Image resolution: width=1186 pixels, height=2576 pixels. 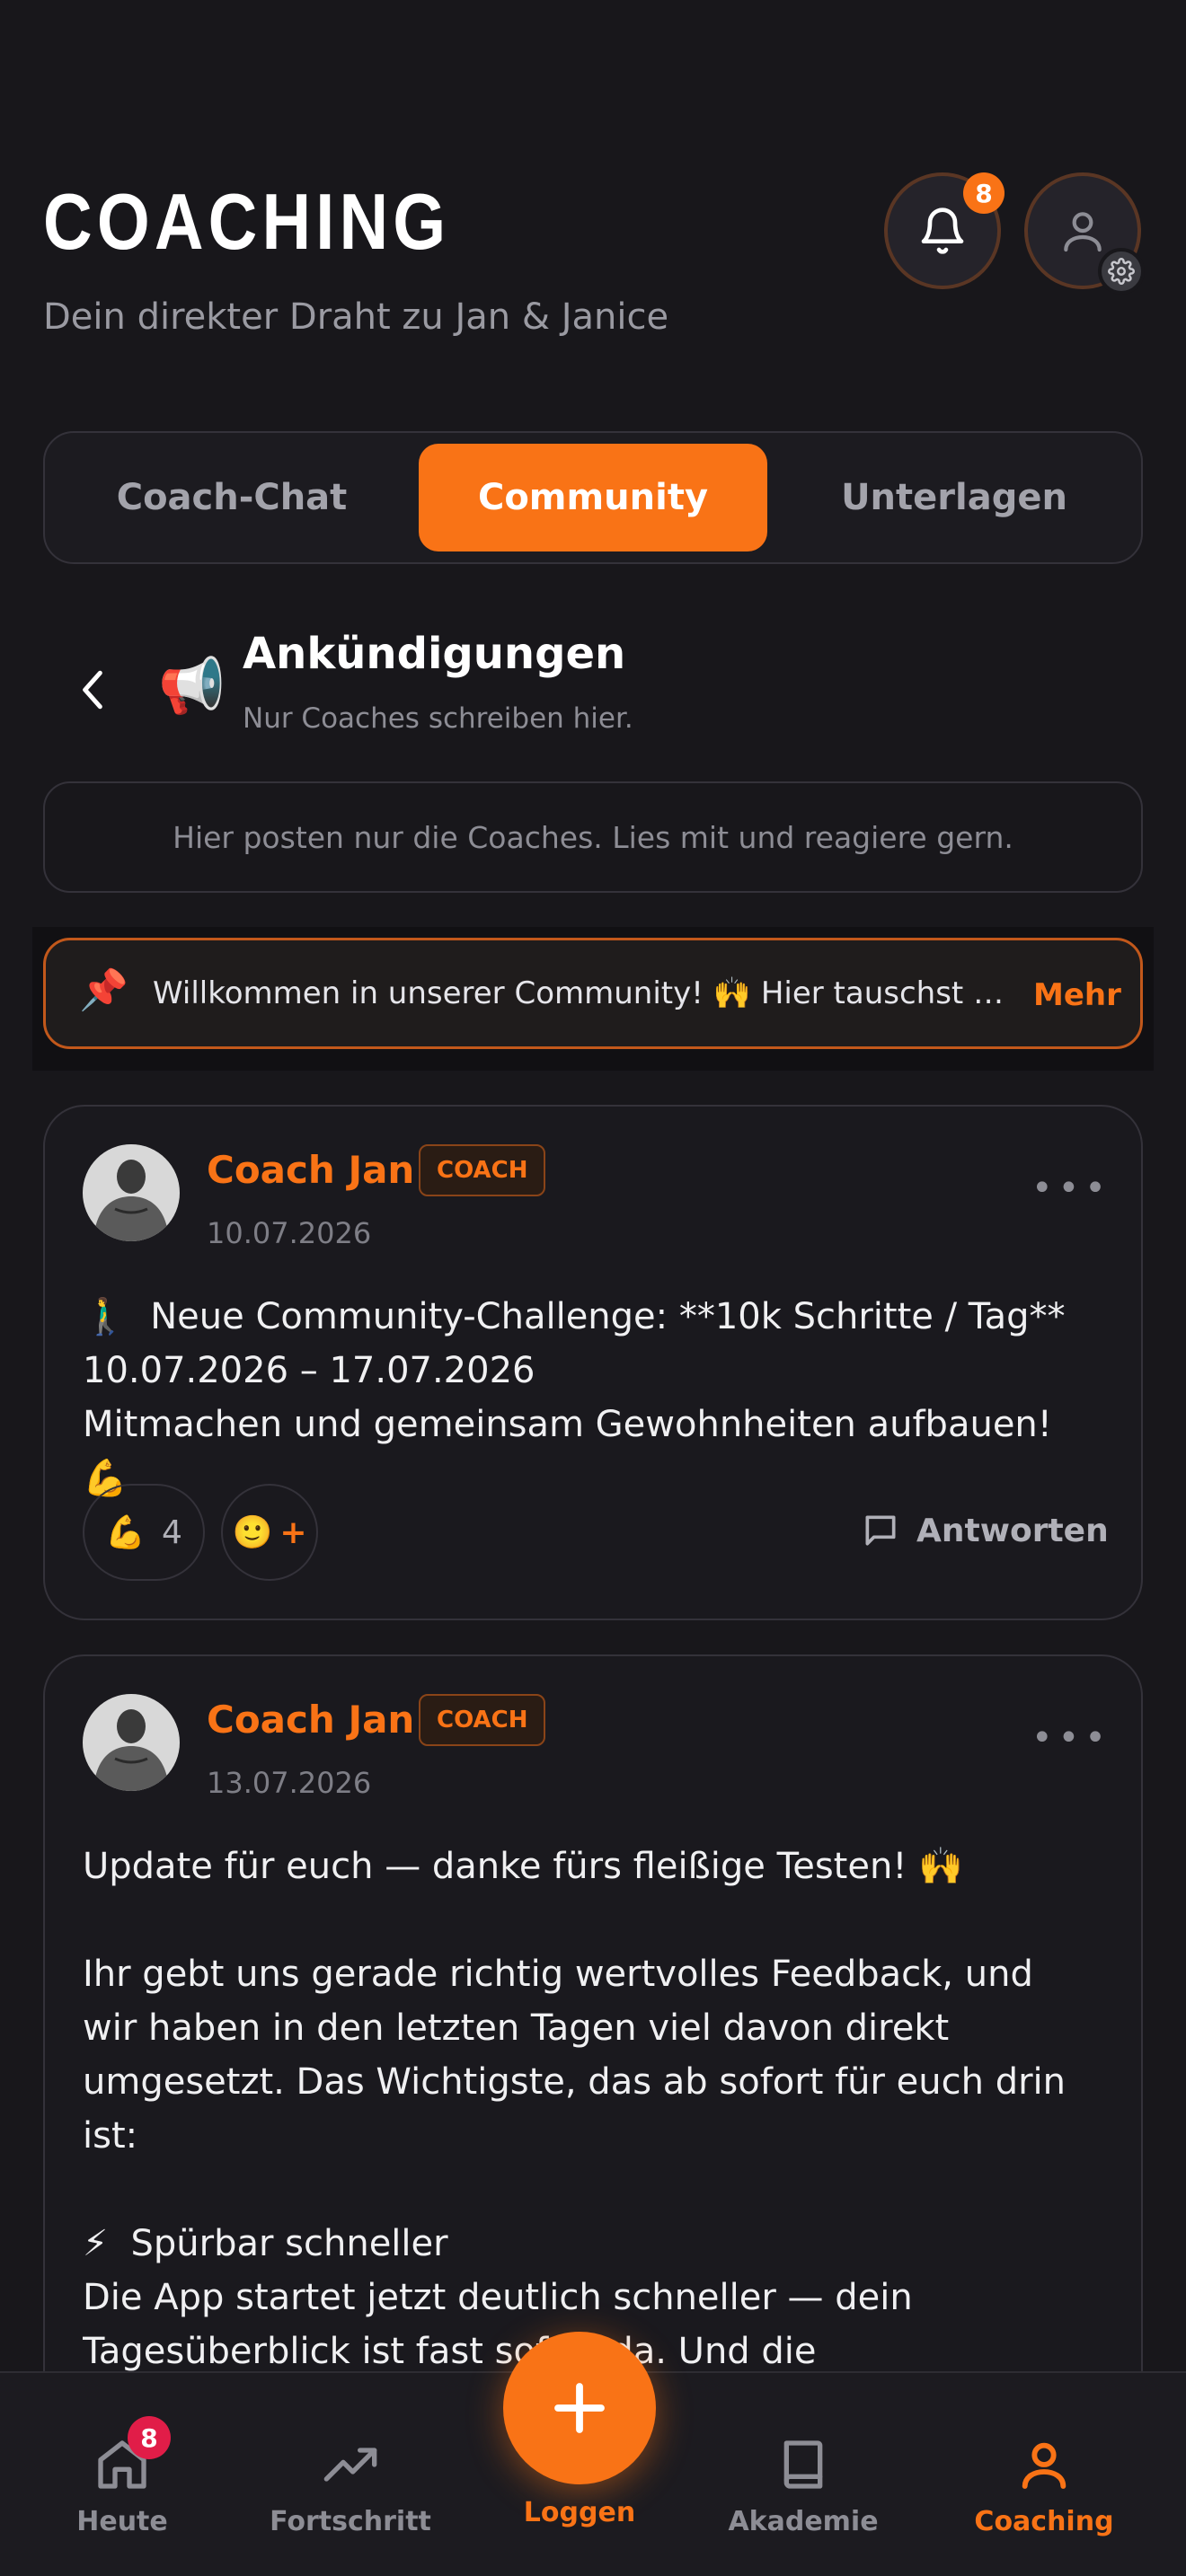 What do you see at coordinates (122, 2521) in the screenshot?
I see `nav-label: Heute` at bounding box center [122, 2521].